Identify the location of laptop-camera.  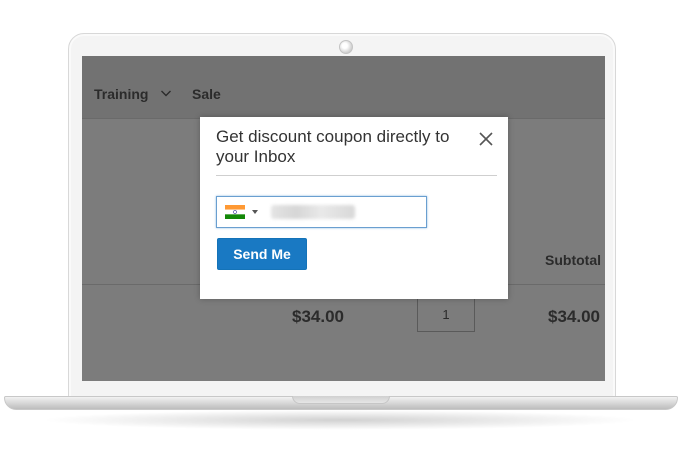
(346, 47).